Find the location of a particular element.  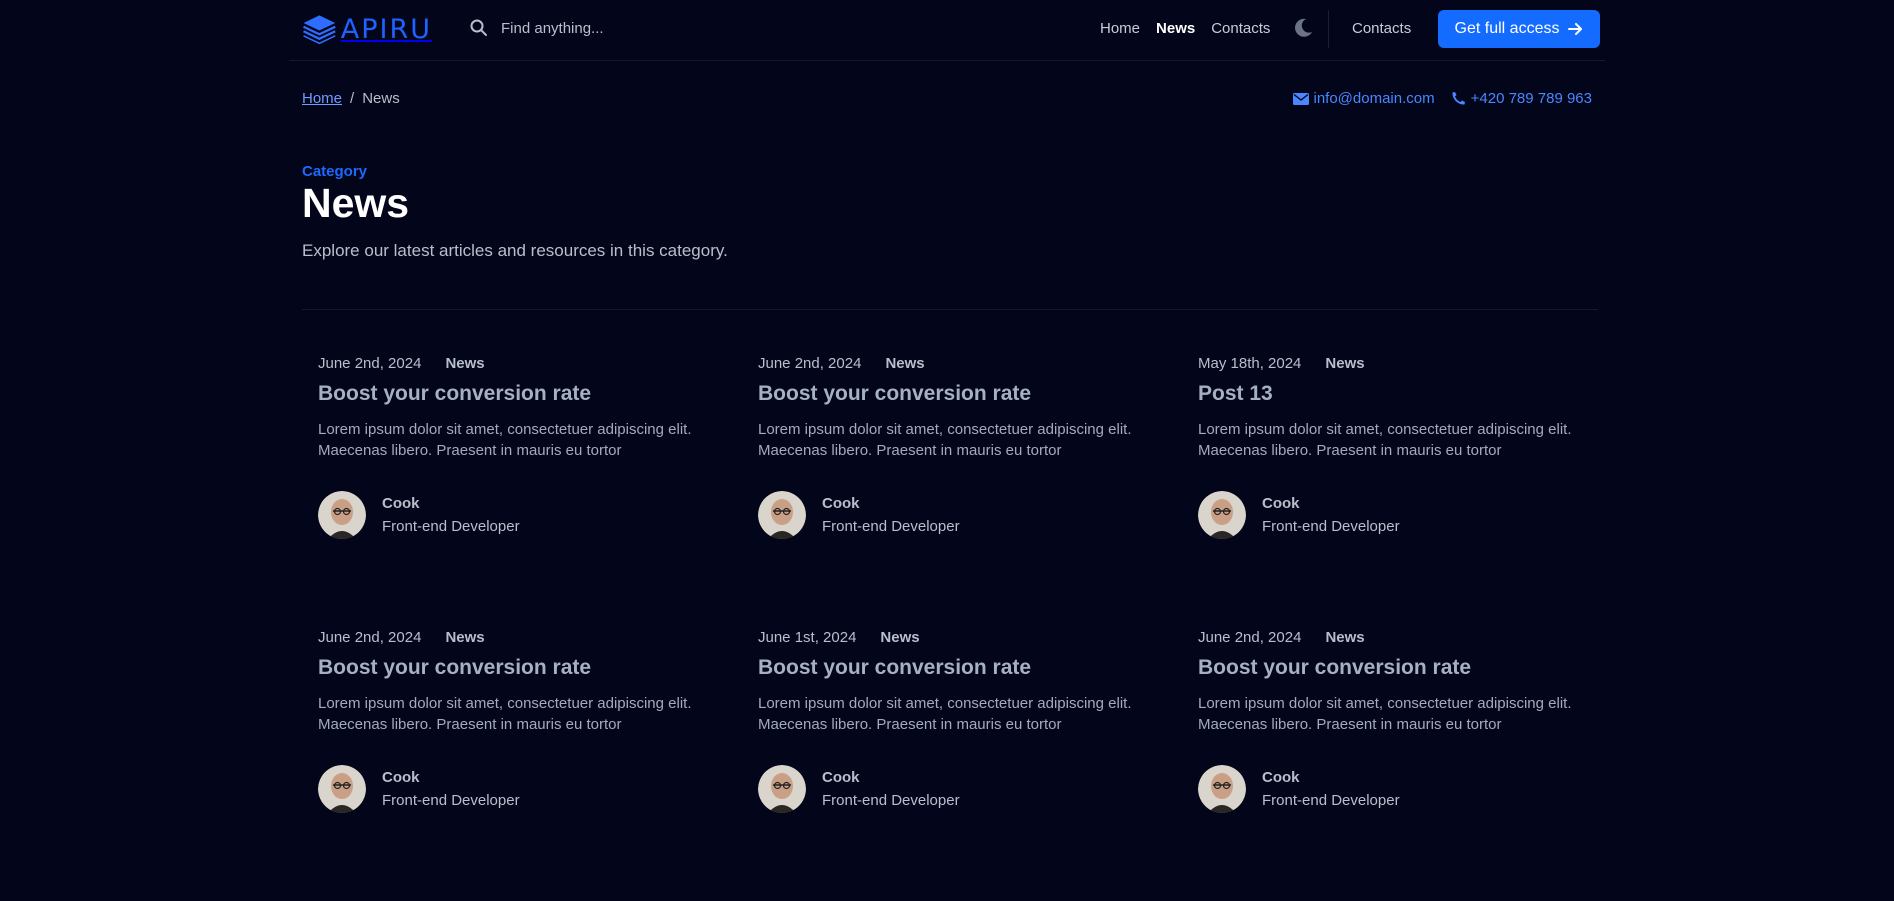

get-full-access-button: Get full access is located at coordinates (1519, 29).